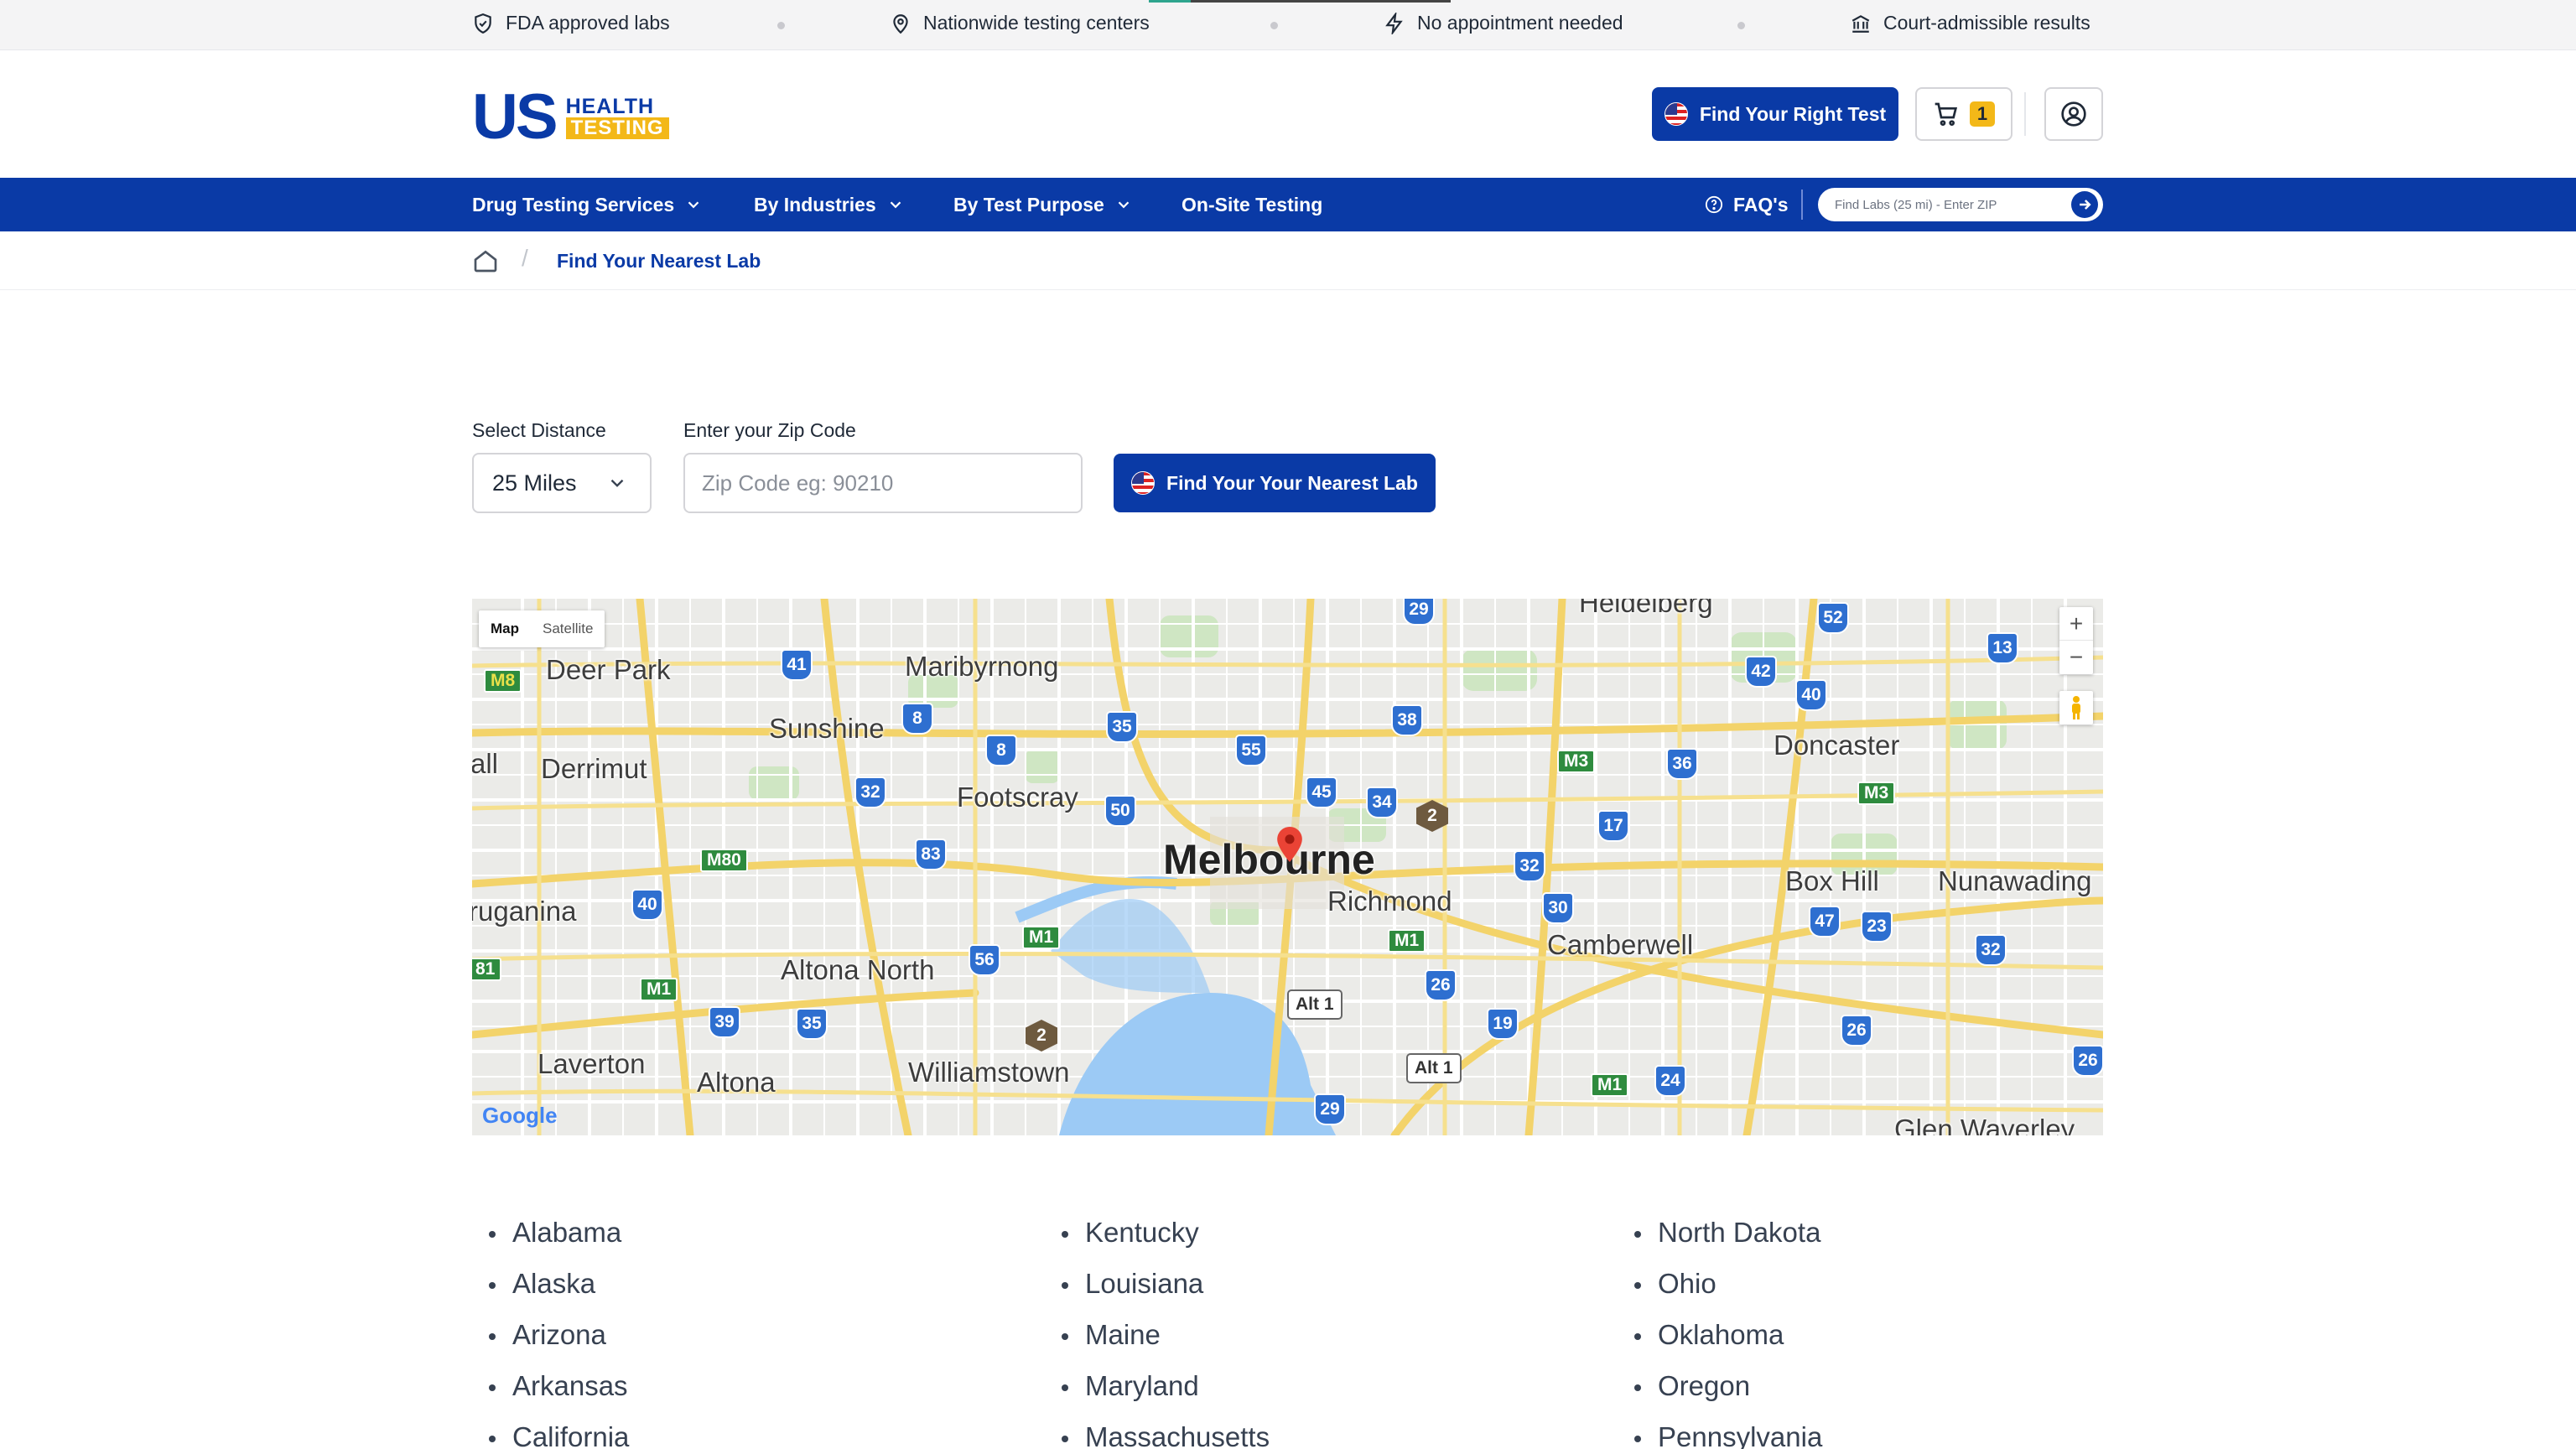  What do you see at coordinates (815, 204) in the screenshot?
I see `nav-label: By Industries` at bounding box center [815, 204].